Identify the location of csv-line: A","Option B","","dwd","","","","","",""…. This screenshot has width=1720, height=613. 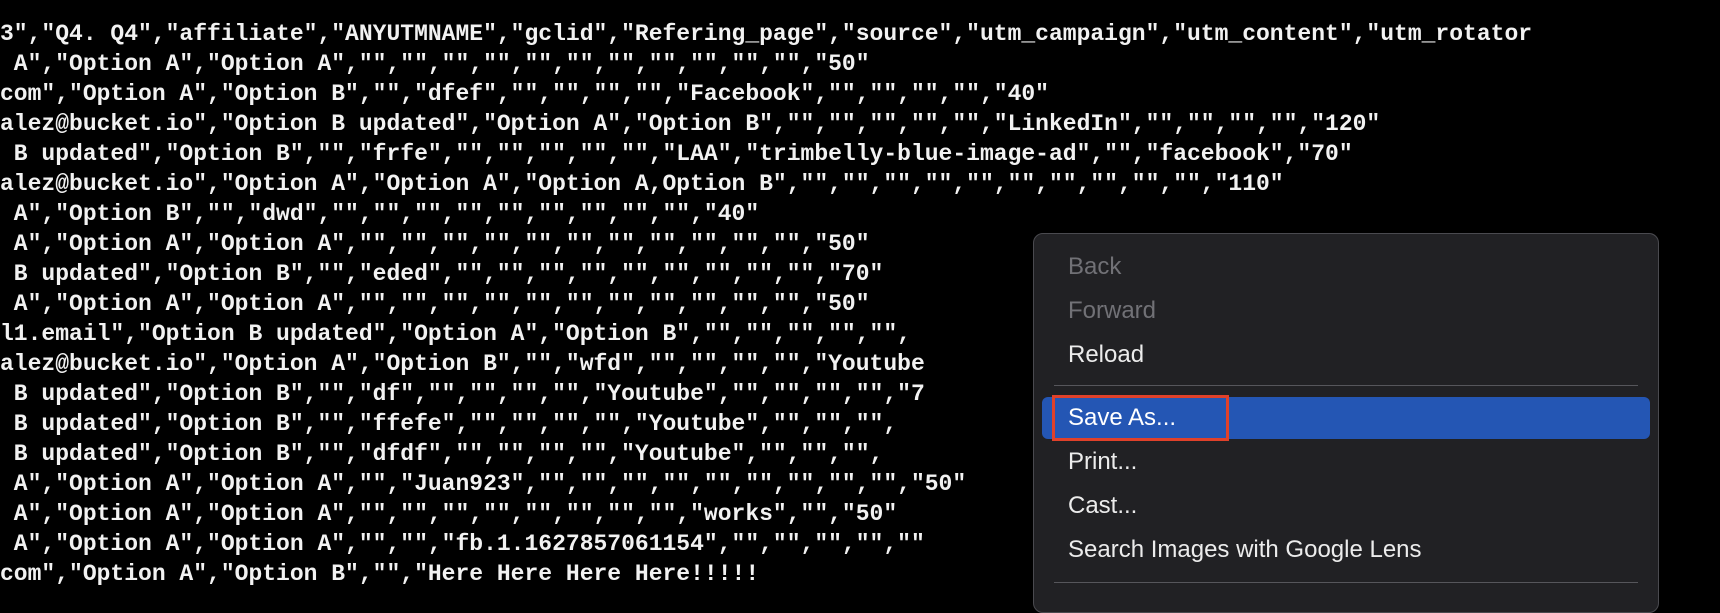
(380, 214).